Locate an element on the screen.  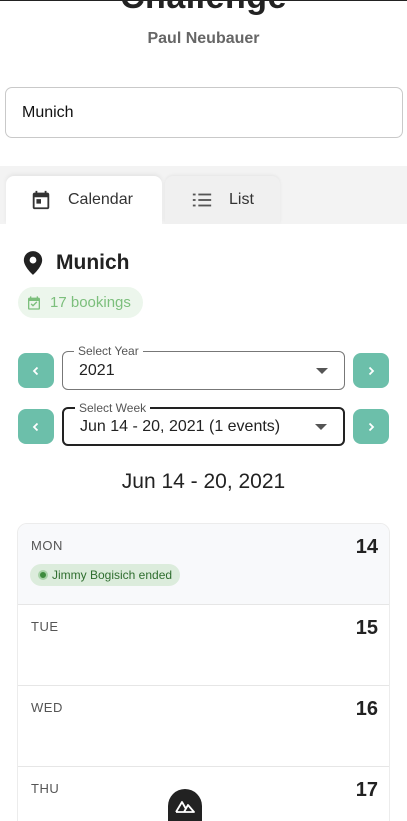
page-title: Challenge is located at coordinates (203, 8).